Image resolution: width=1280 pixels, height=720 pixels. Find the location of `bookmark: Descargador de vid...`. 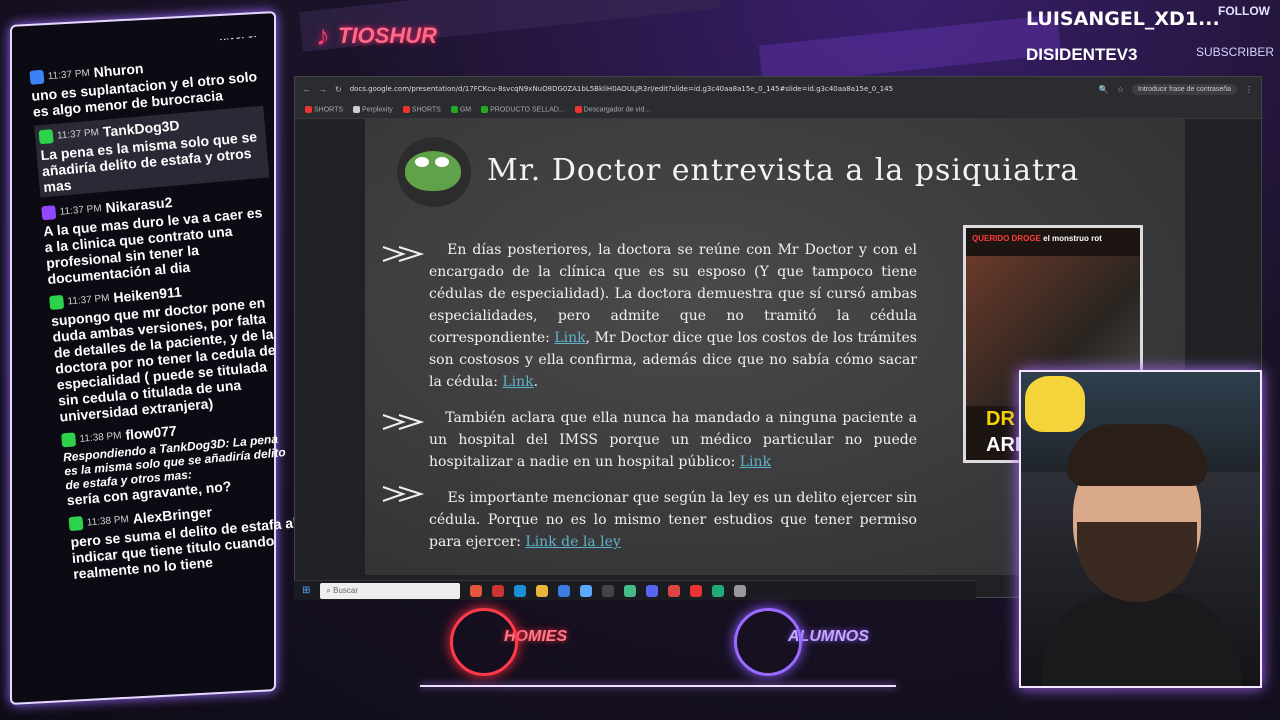

bookmark: Descargador de vid... is located at coordinates (612, 109).